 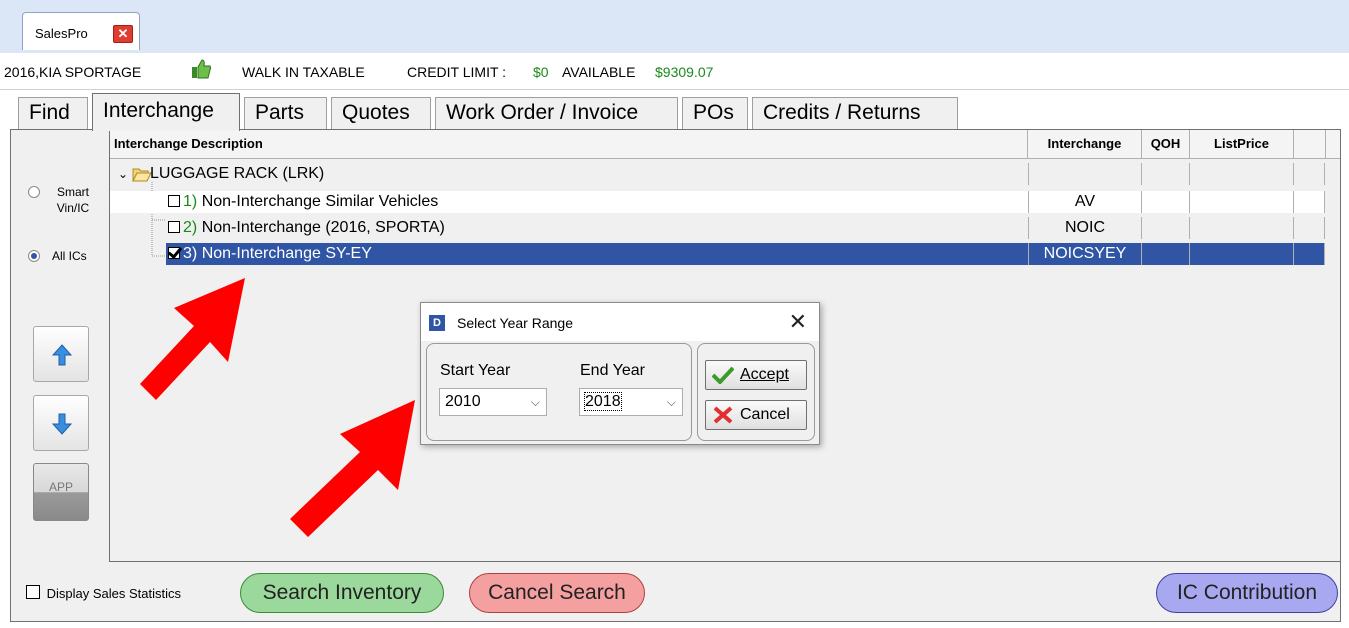 I want to click on end-year-value: 2018, so click(x=603, y=401).